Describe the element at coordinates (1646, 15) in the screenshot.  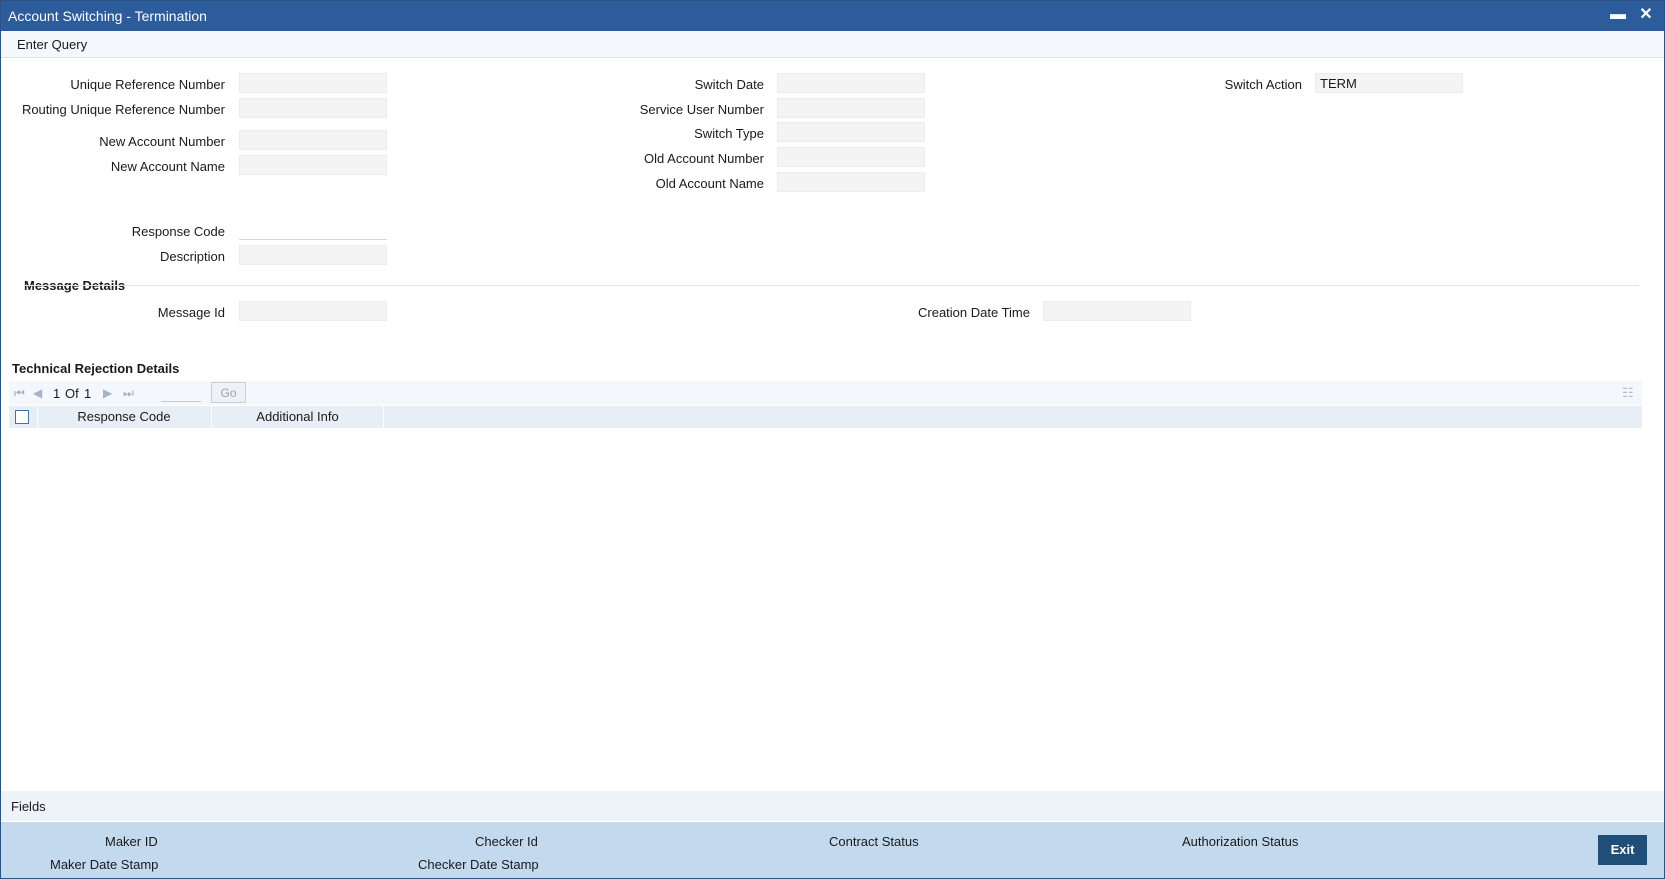
I see `close-icon: ✕` at that location.